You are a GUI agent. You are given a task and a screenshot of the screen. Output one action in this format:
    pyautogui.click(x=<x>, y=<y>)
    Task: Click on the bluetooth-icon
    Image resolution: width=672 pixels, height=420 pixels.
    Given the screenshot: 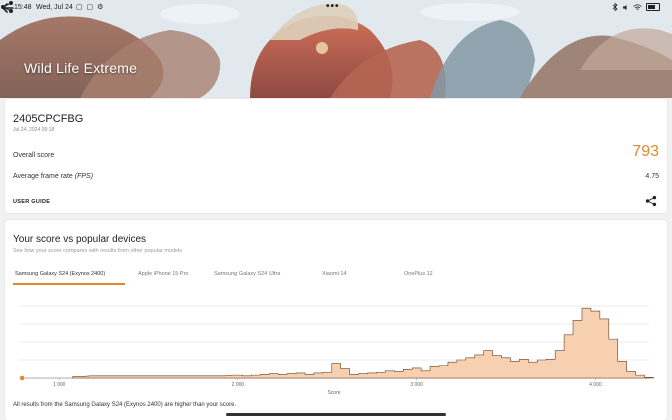 What is the action you would take?
    pyautogui.click(x=615, y=7)
    